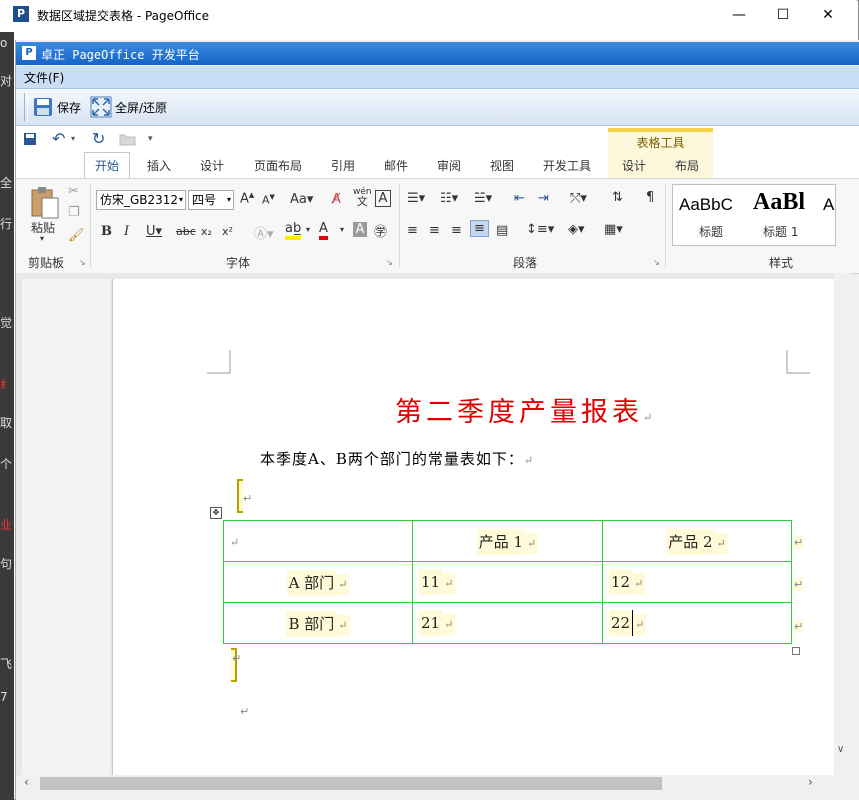 The width and height of the screenshot is (859, 800). What do you see at coordinates (525, 409) in the screenshot?
I see `document-title: 第二季度产量报表↵` at bounding box center [525, 409].